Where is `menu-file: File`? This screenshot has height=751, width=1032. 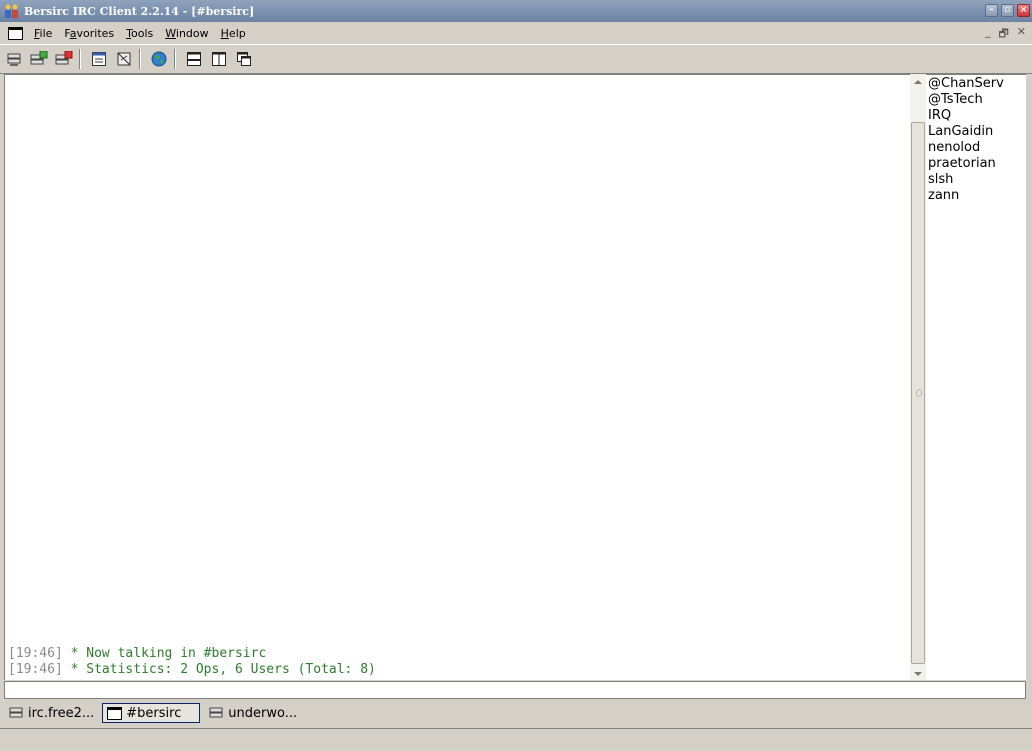
menu-file: File is located at coordinates (43, 33).